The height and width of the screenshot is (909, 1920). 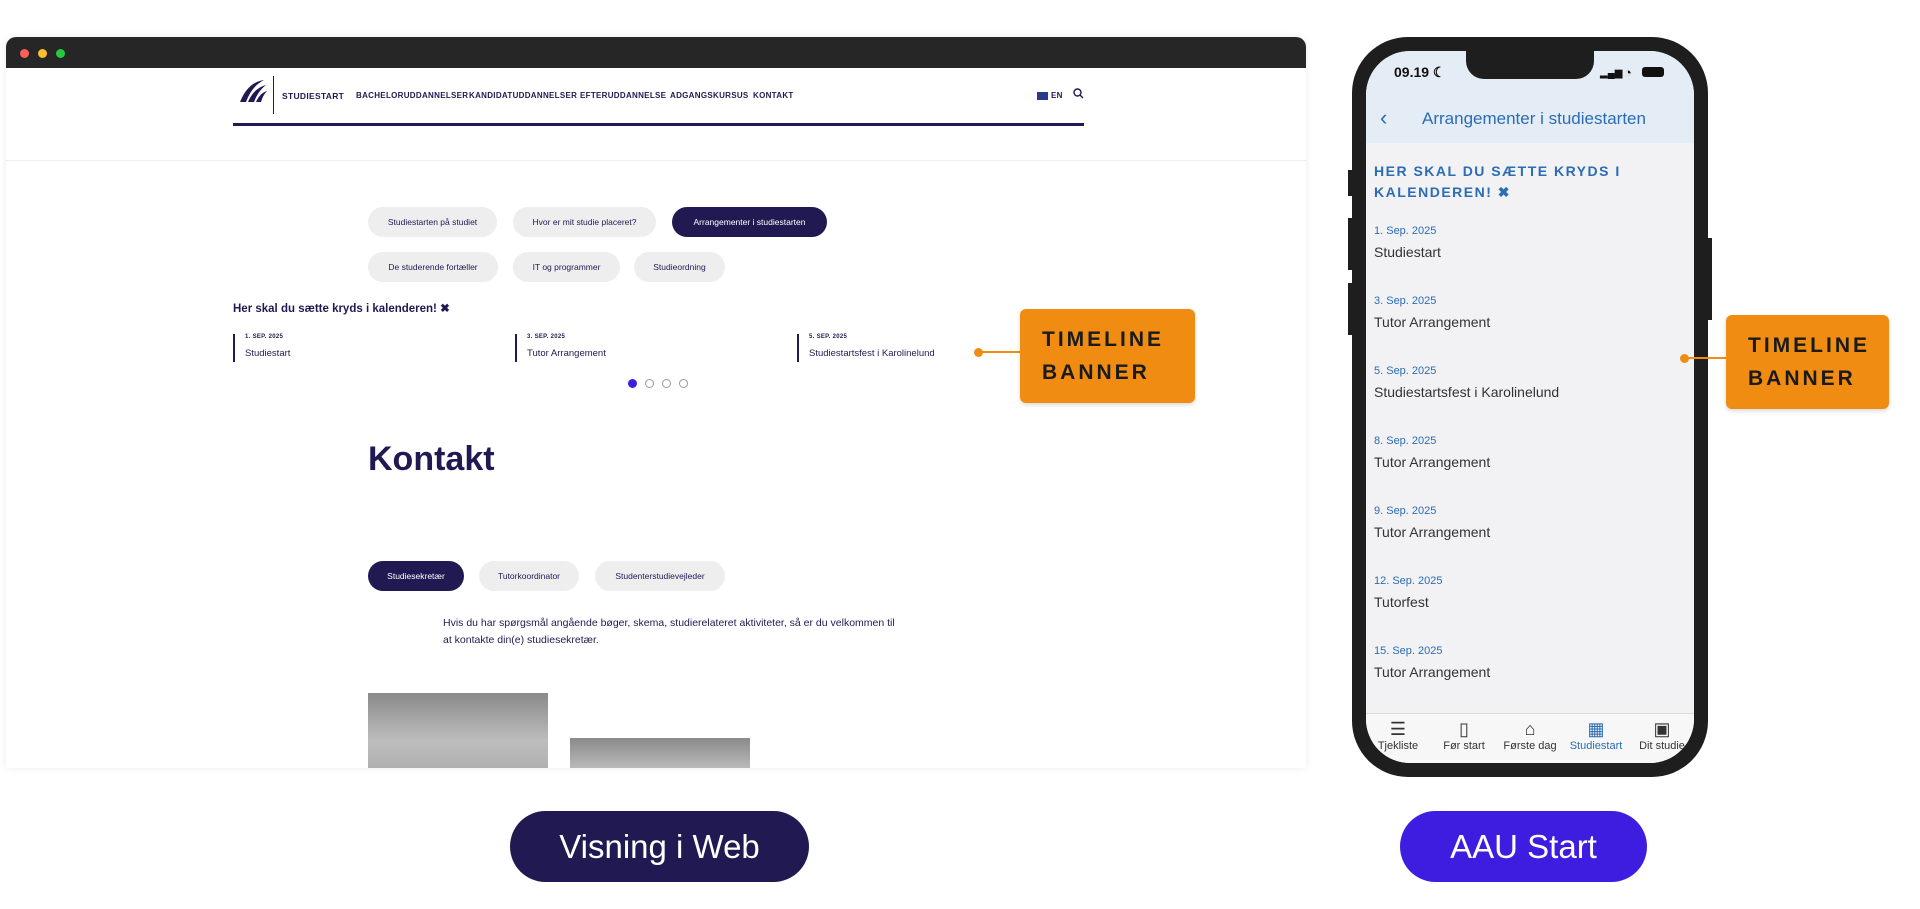 What do you see at coordinates (679, 267) in the screenshot?
I see `pill-studieordning: Studieordning` at bounding box center [679, 267].